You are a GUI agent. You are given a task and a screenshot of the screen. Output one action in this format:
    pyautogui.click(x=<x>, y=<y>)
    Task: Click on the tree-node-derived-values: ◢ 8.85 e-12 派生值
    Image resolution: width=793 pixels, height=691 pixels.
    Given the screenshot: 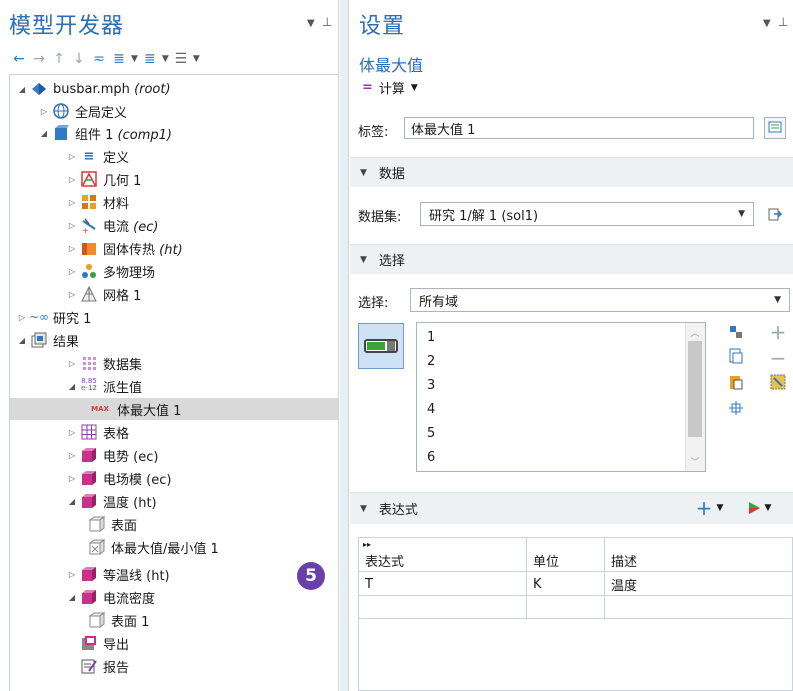 What is the action you would take?
    pyautogui.click(x=174, y=386)
    